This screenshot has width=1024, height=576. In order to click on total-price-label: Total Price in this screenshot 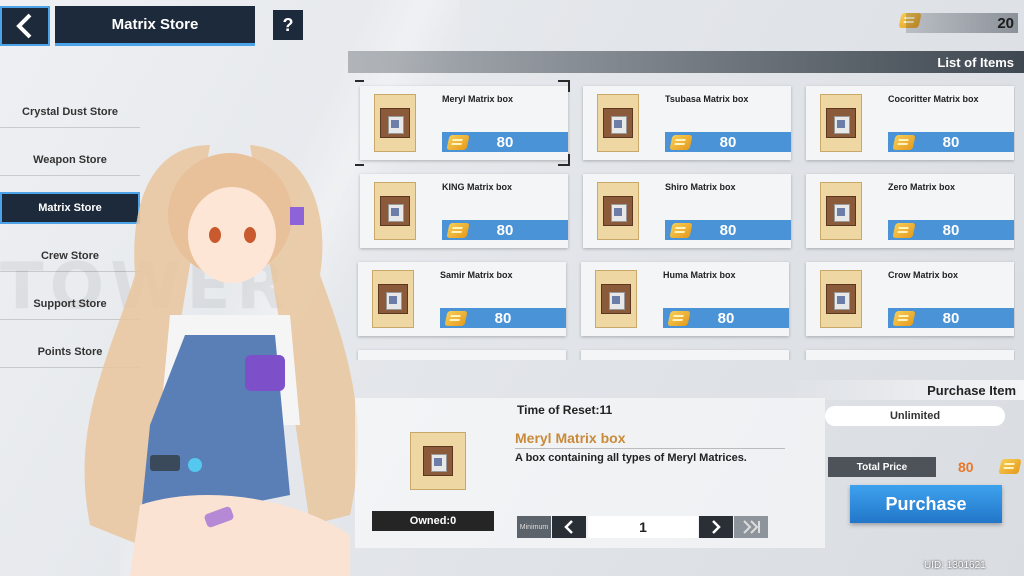, I will do `click(882, 467)`.